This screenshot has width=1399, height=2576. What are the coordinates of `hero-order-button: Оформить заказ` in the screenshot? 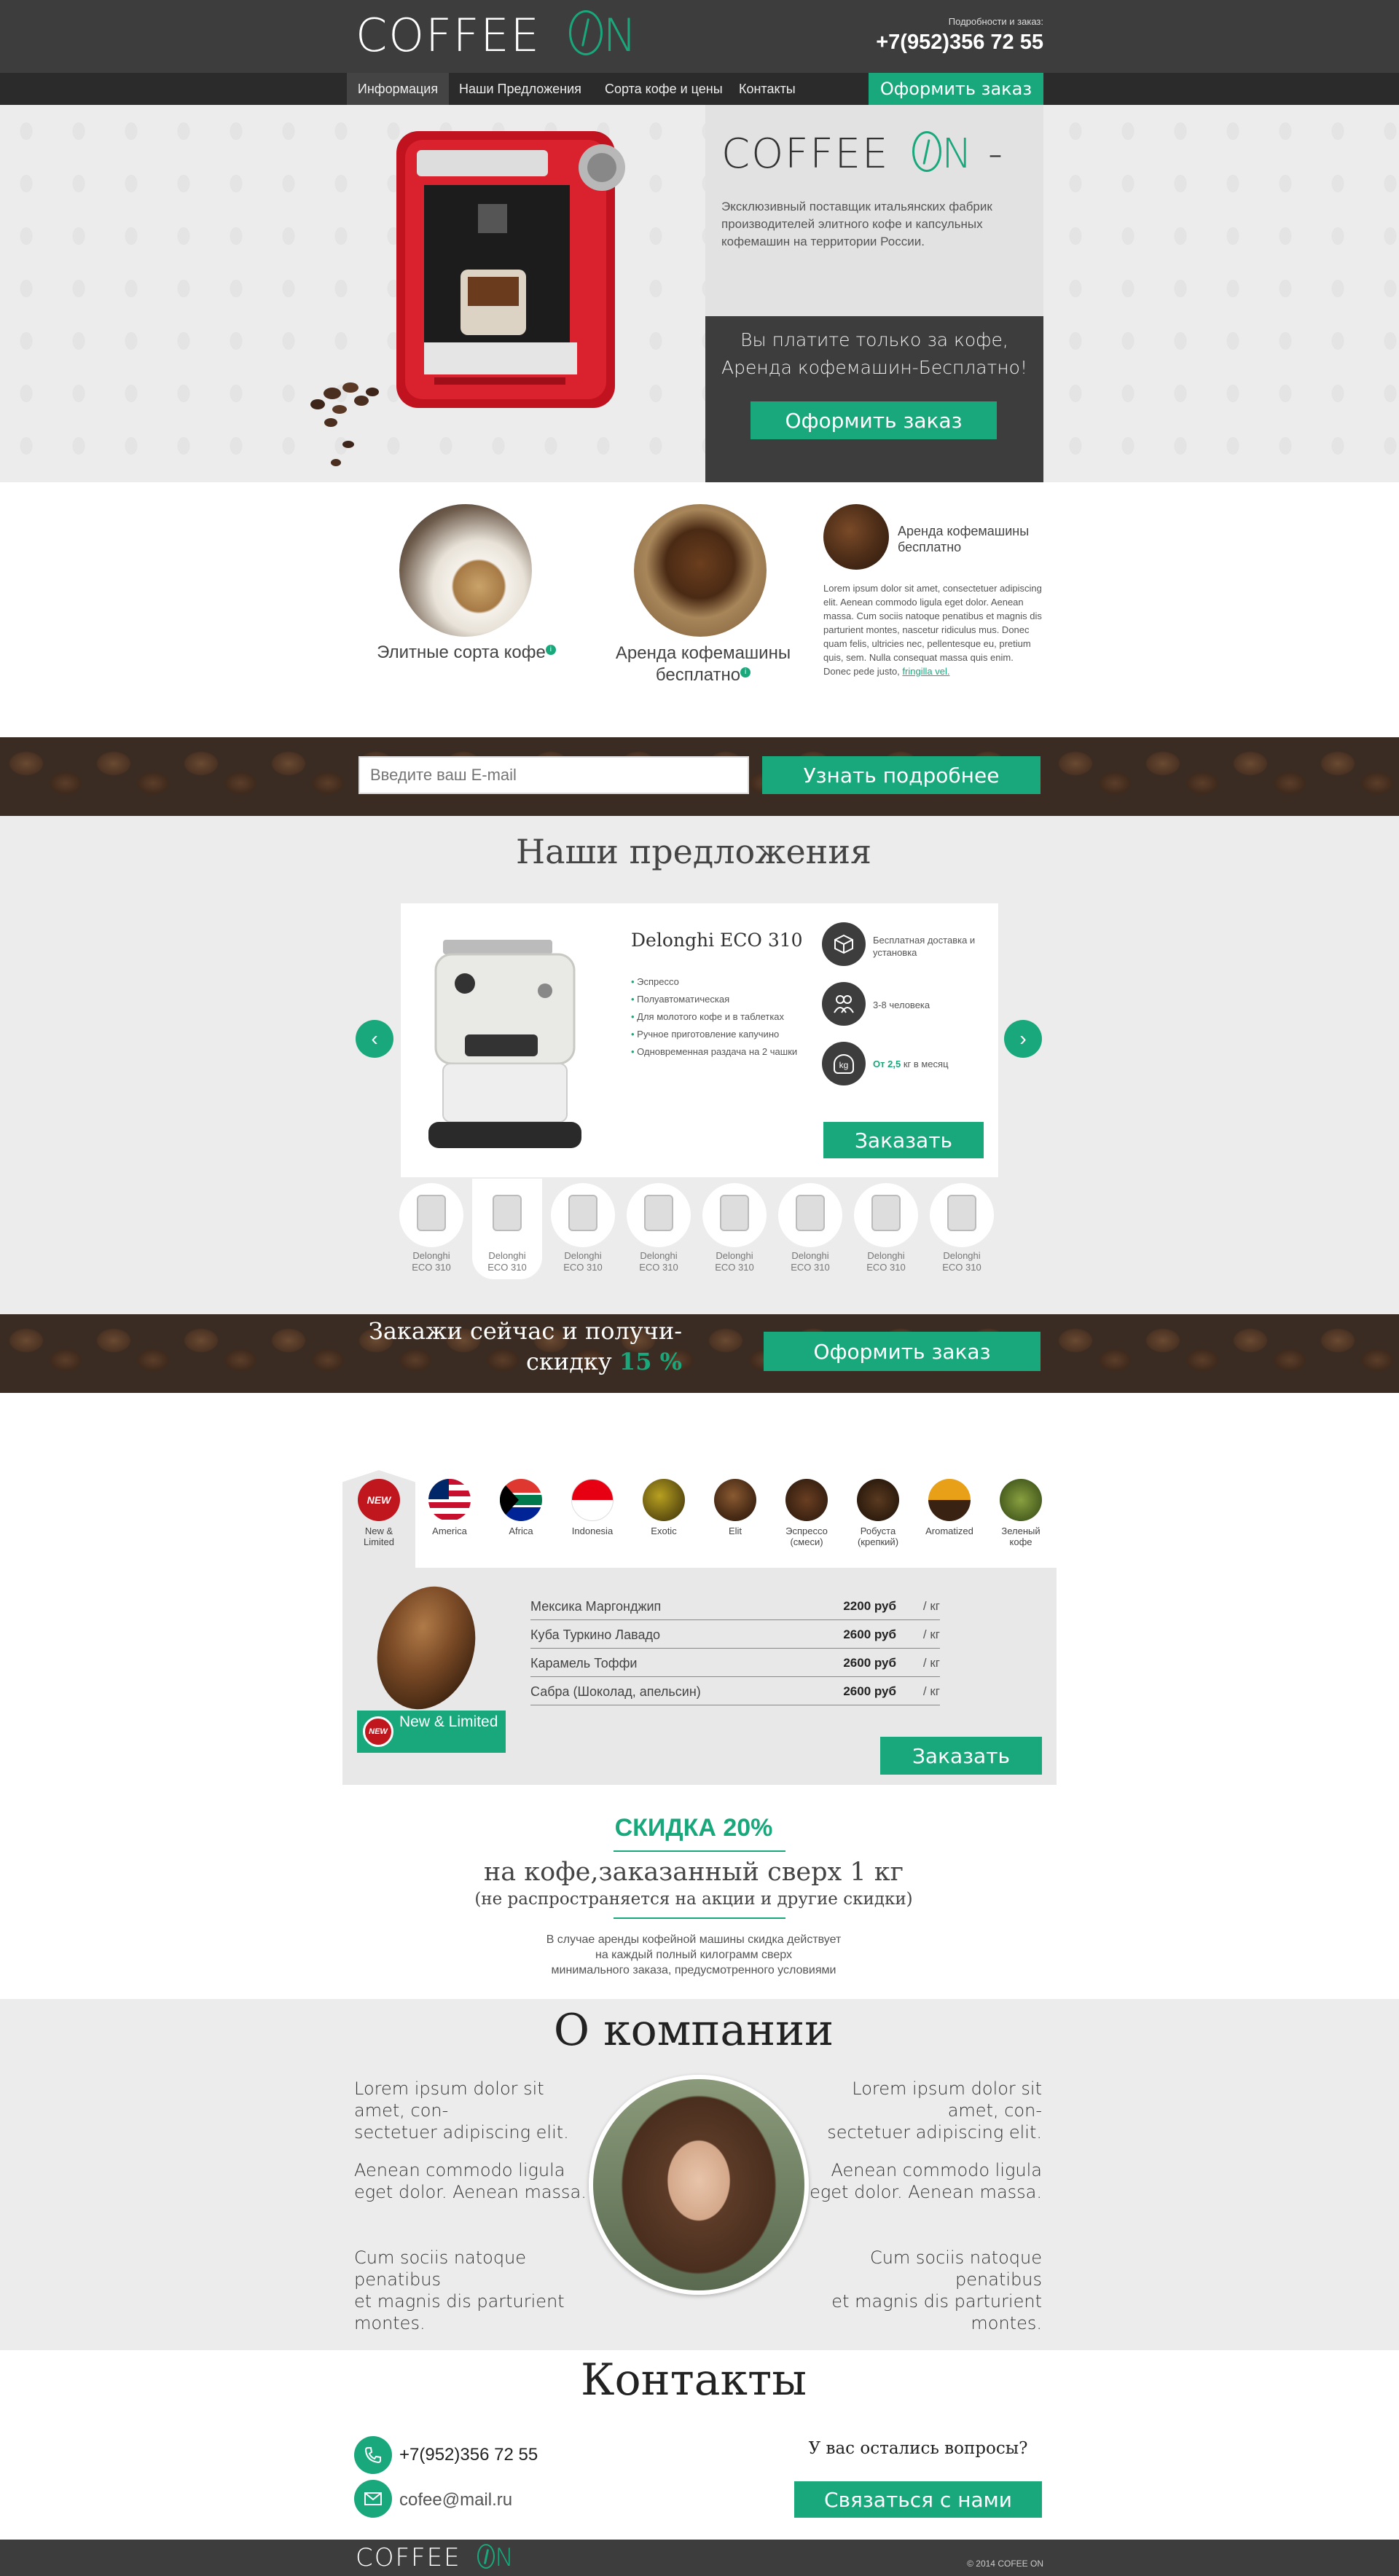 It's located at (874, 420).